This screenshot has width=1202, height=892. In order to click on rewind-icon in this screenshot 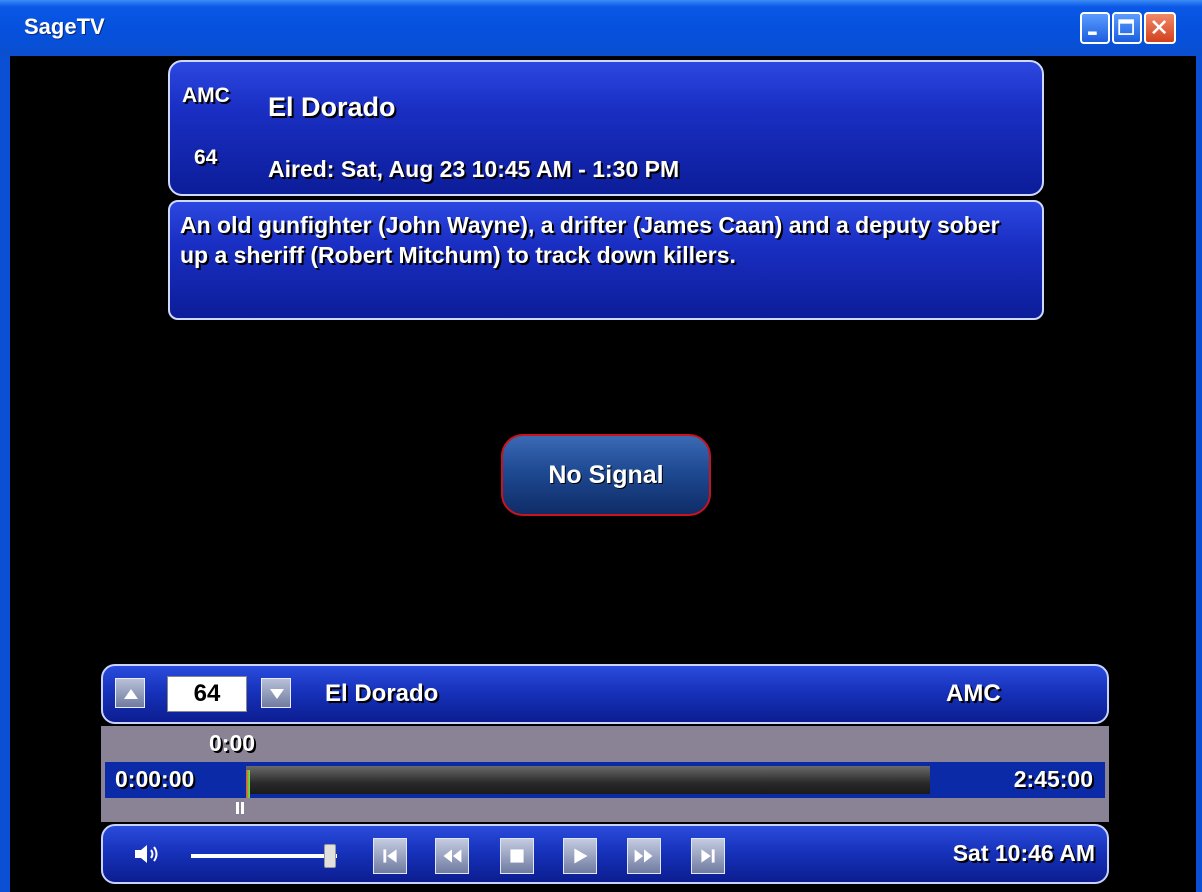, I will do `click(452, 856)`.